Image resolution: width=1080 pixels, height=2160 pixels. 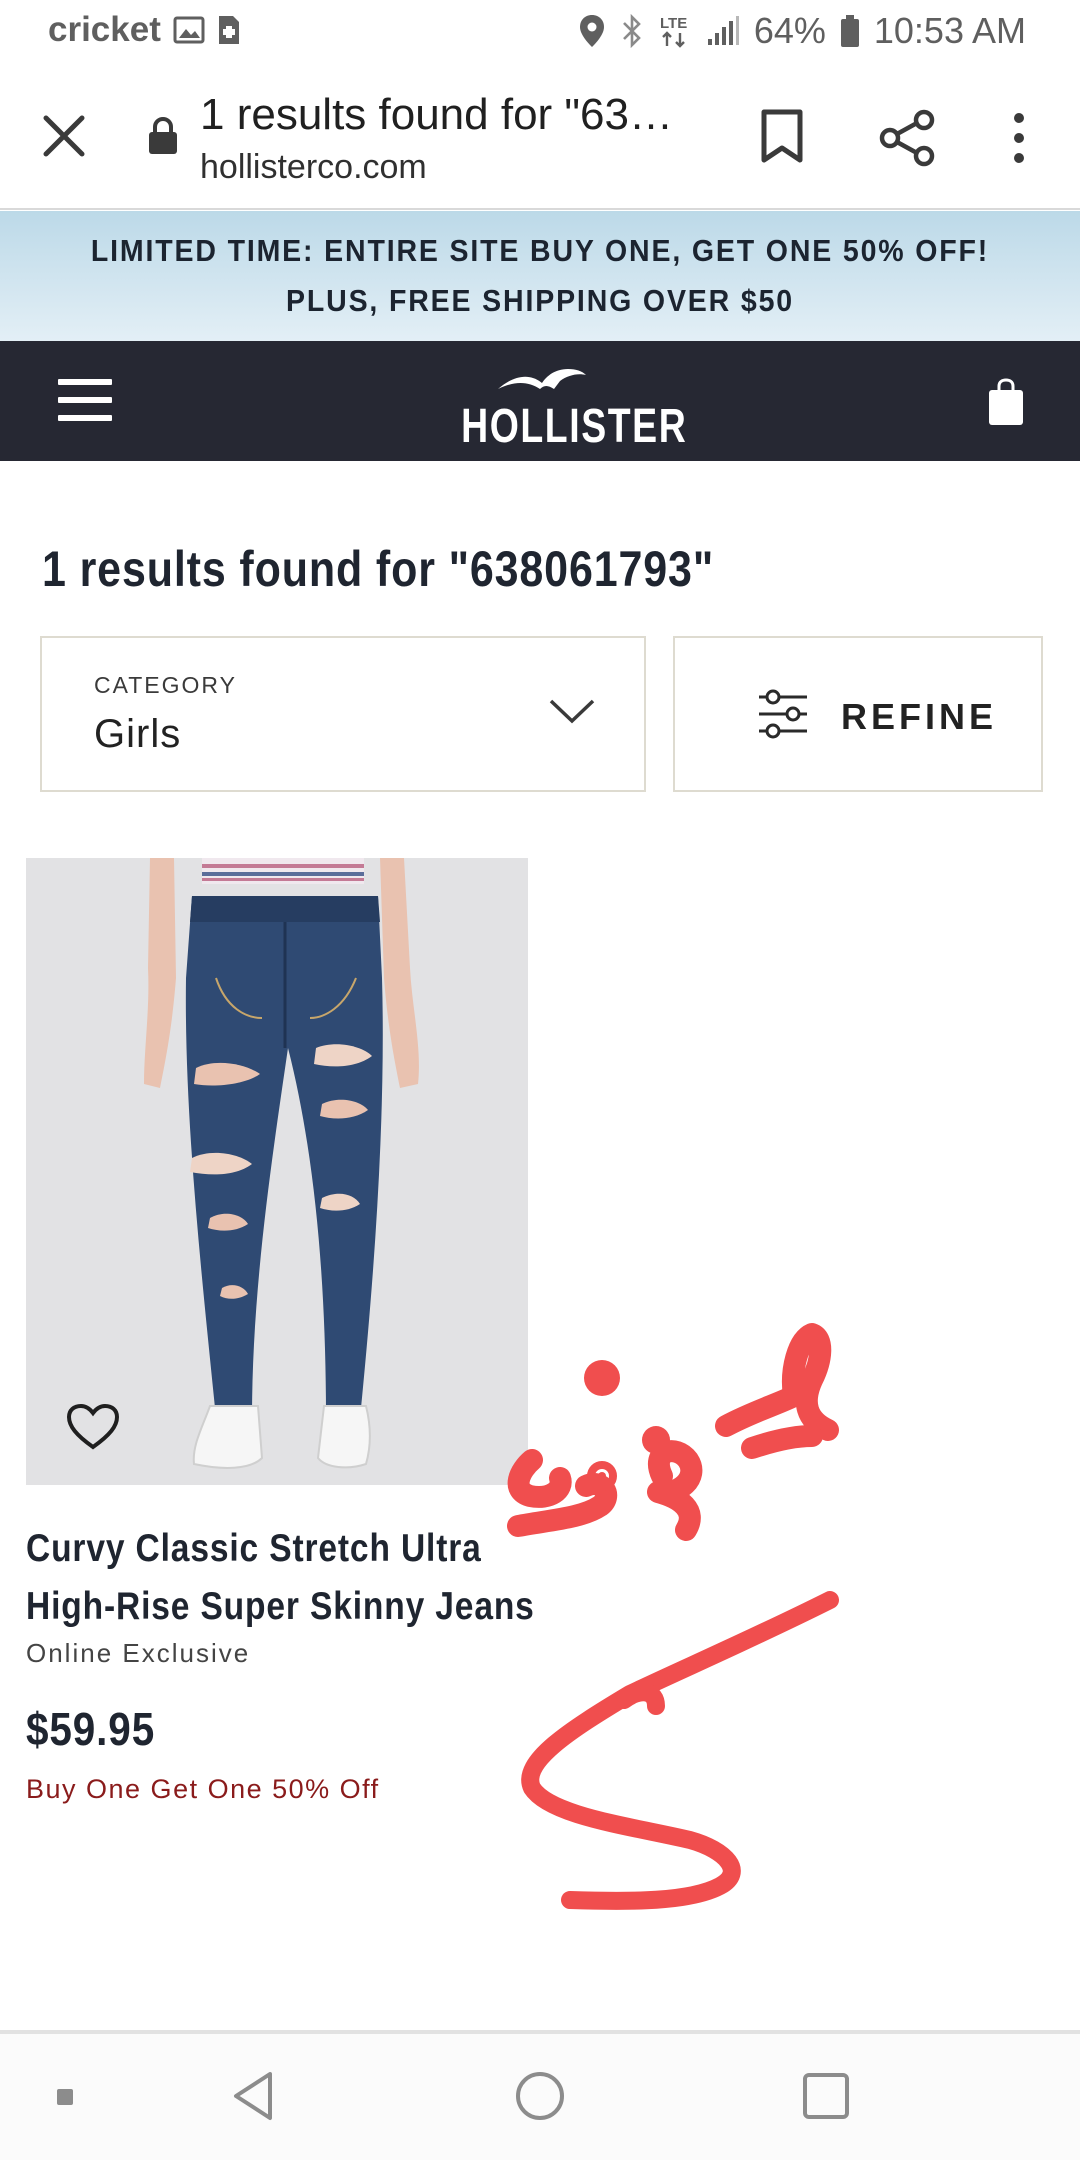 I want to click on product-price: $59.95, so click(x=91, y=1729).